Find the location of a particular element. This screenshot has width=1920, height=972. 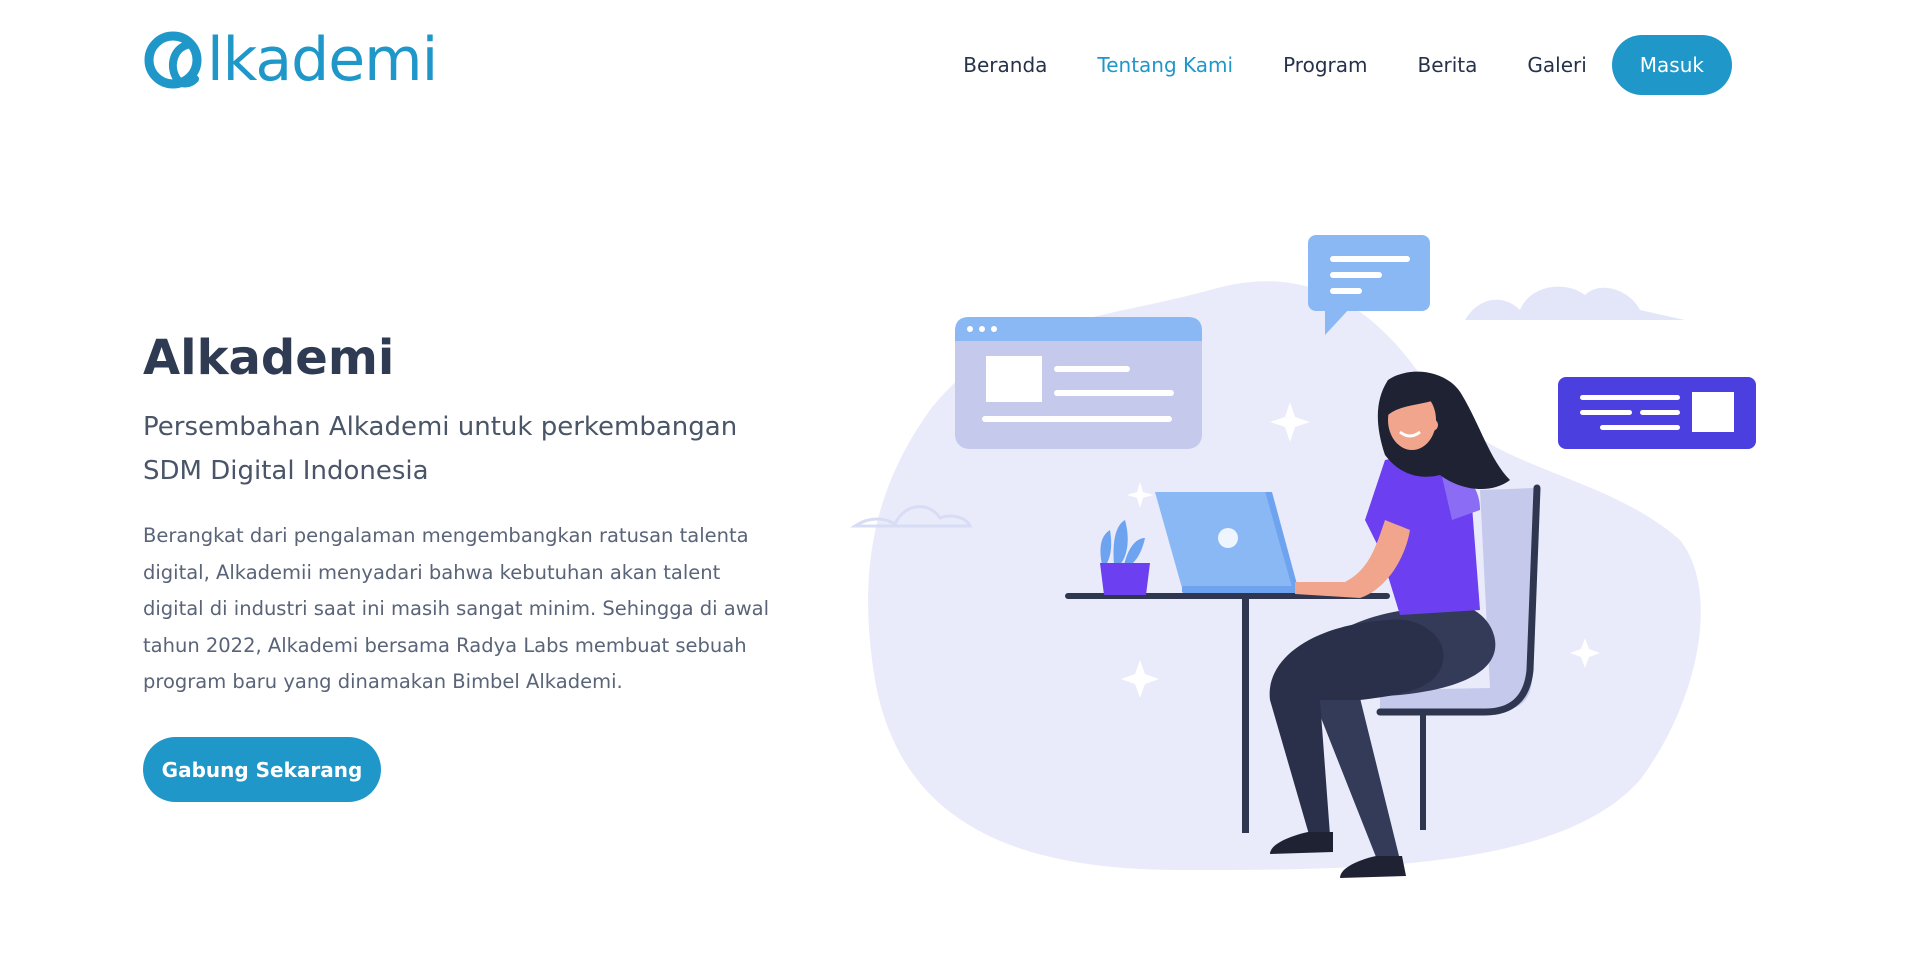

alkademi-logo: lkademi is located at coordinates (290, 60).